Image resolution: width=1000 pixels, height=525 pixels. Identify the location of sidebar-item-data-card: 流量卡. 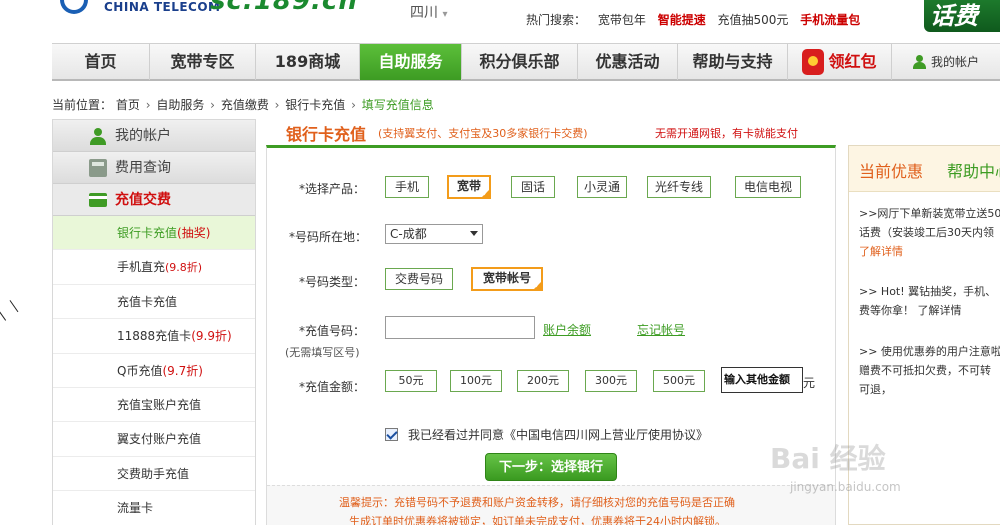
(154, 508).